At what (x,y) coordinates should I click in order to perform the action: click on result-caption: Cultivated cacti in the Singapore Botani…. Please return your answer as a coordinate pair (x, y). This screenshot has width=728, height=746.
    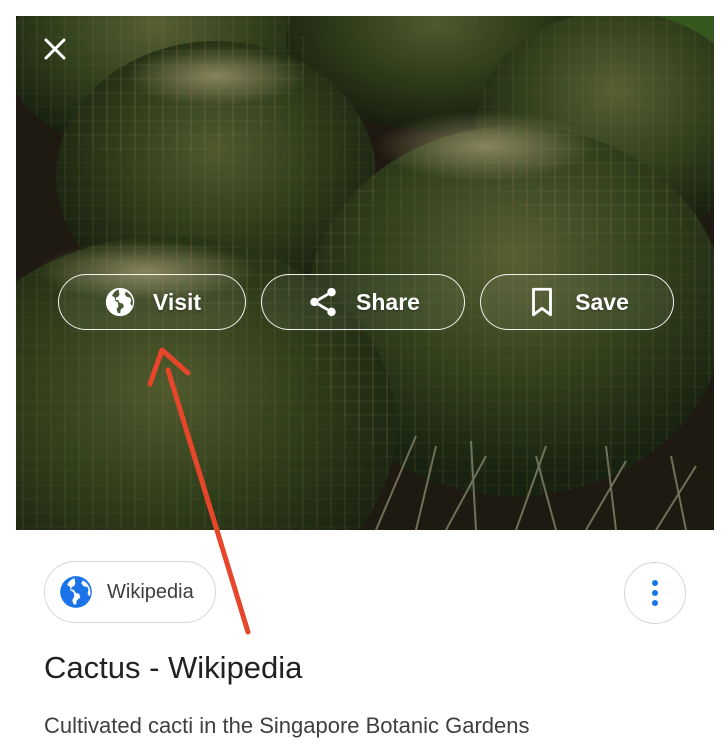
    Looking at the image, I should click on (287, 725).